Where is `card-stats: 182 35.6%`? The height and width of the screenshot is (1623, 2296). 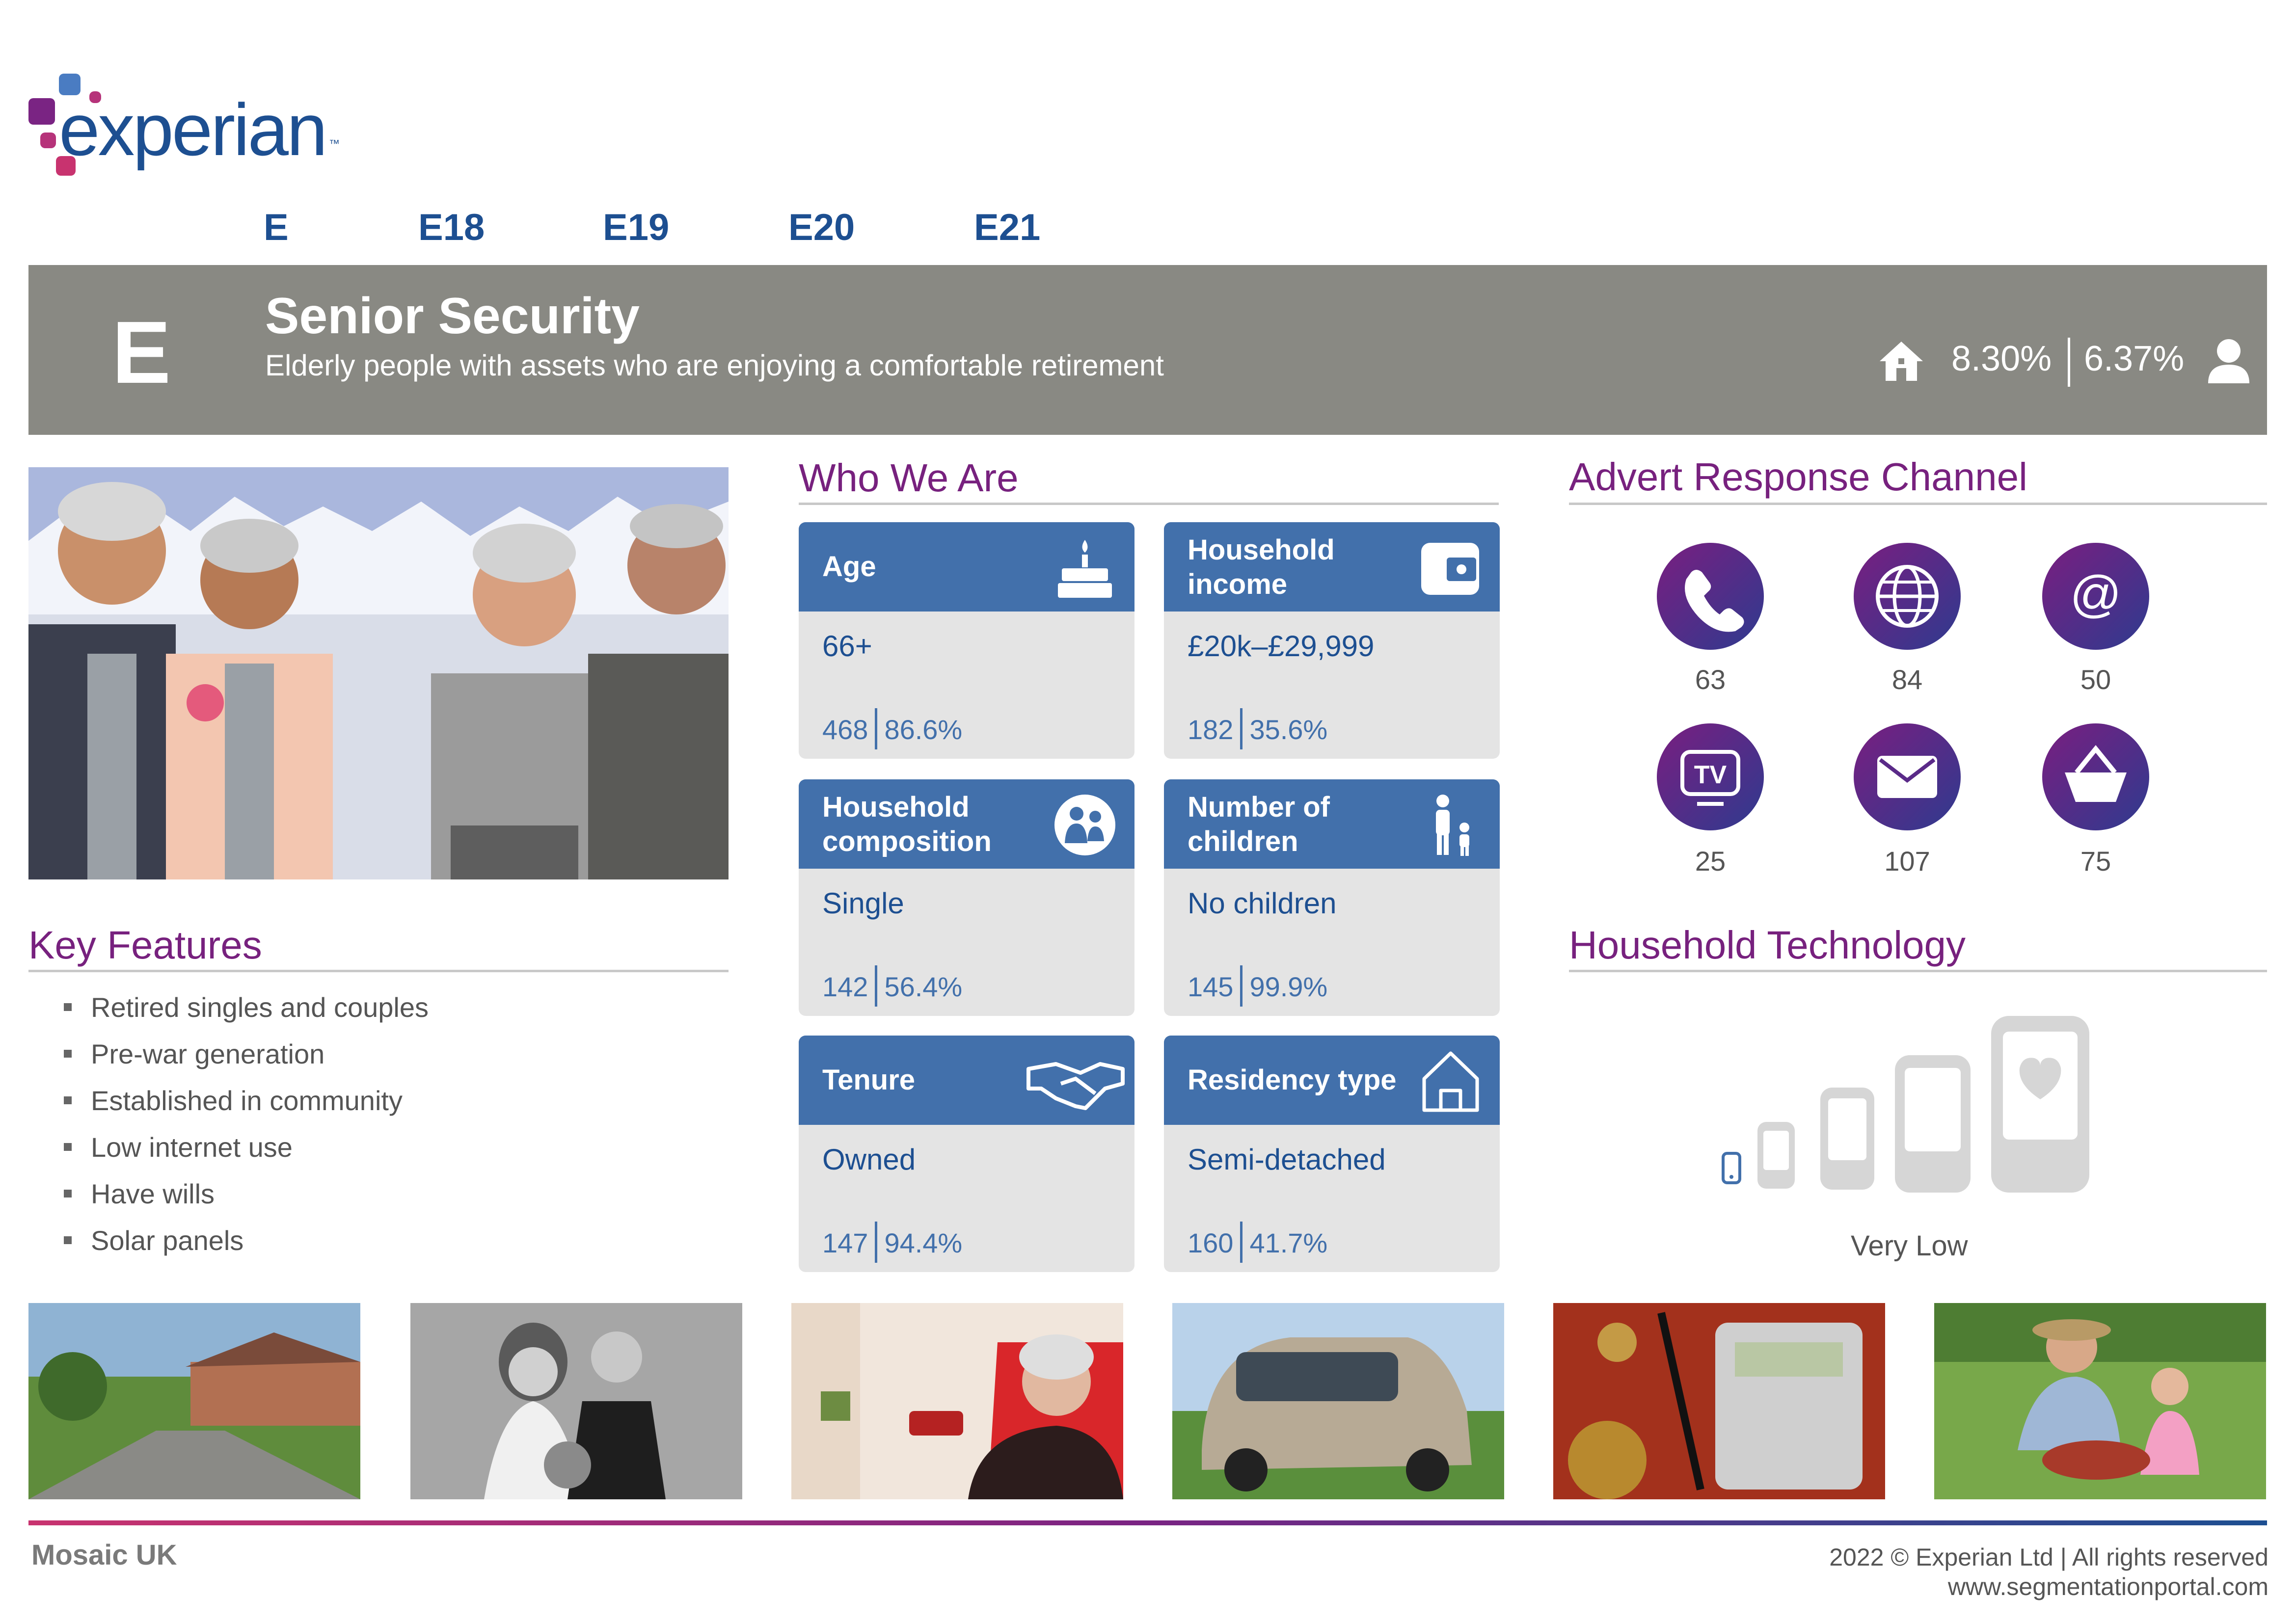 card-stats: 182 35.6% is located at coordinates (1258, 730).